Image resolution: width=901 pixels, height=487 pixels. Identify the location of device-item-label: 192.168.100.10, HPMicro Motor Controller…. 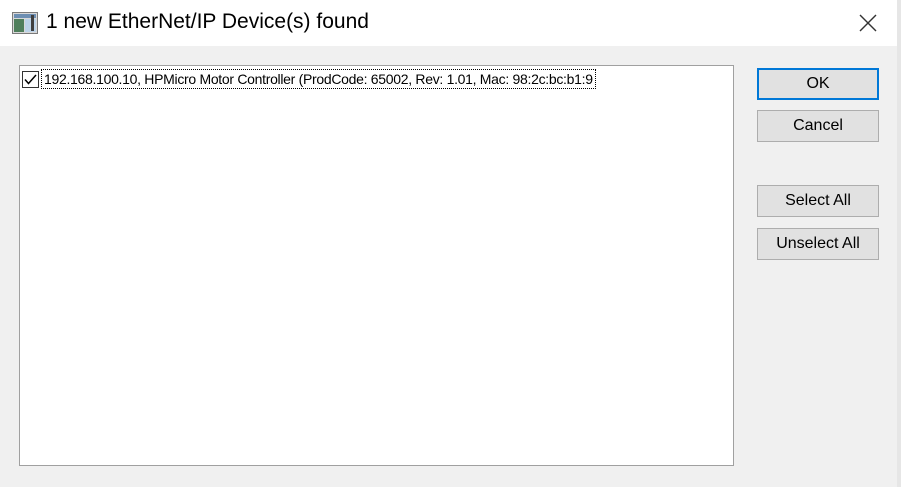
(318, 79).